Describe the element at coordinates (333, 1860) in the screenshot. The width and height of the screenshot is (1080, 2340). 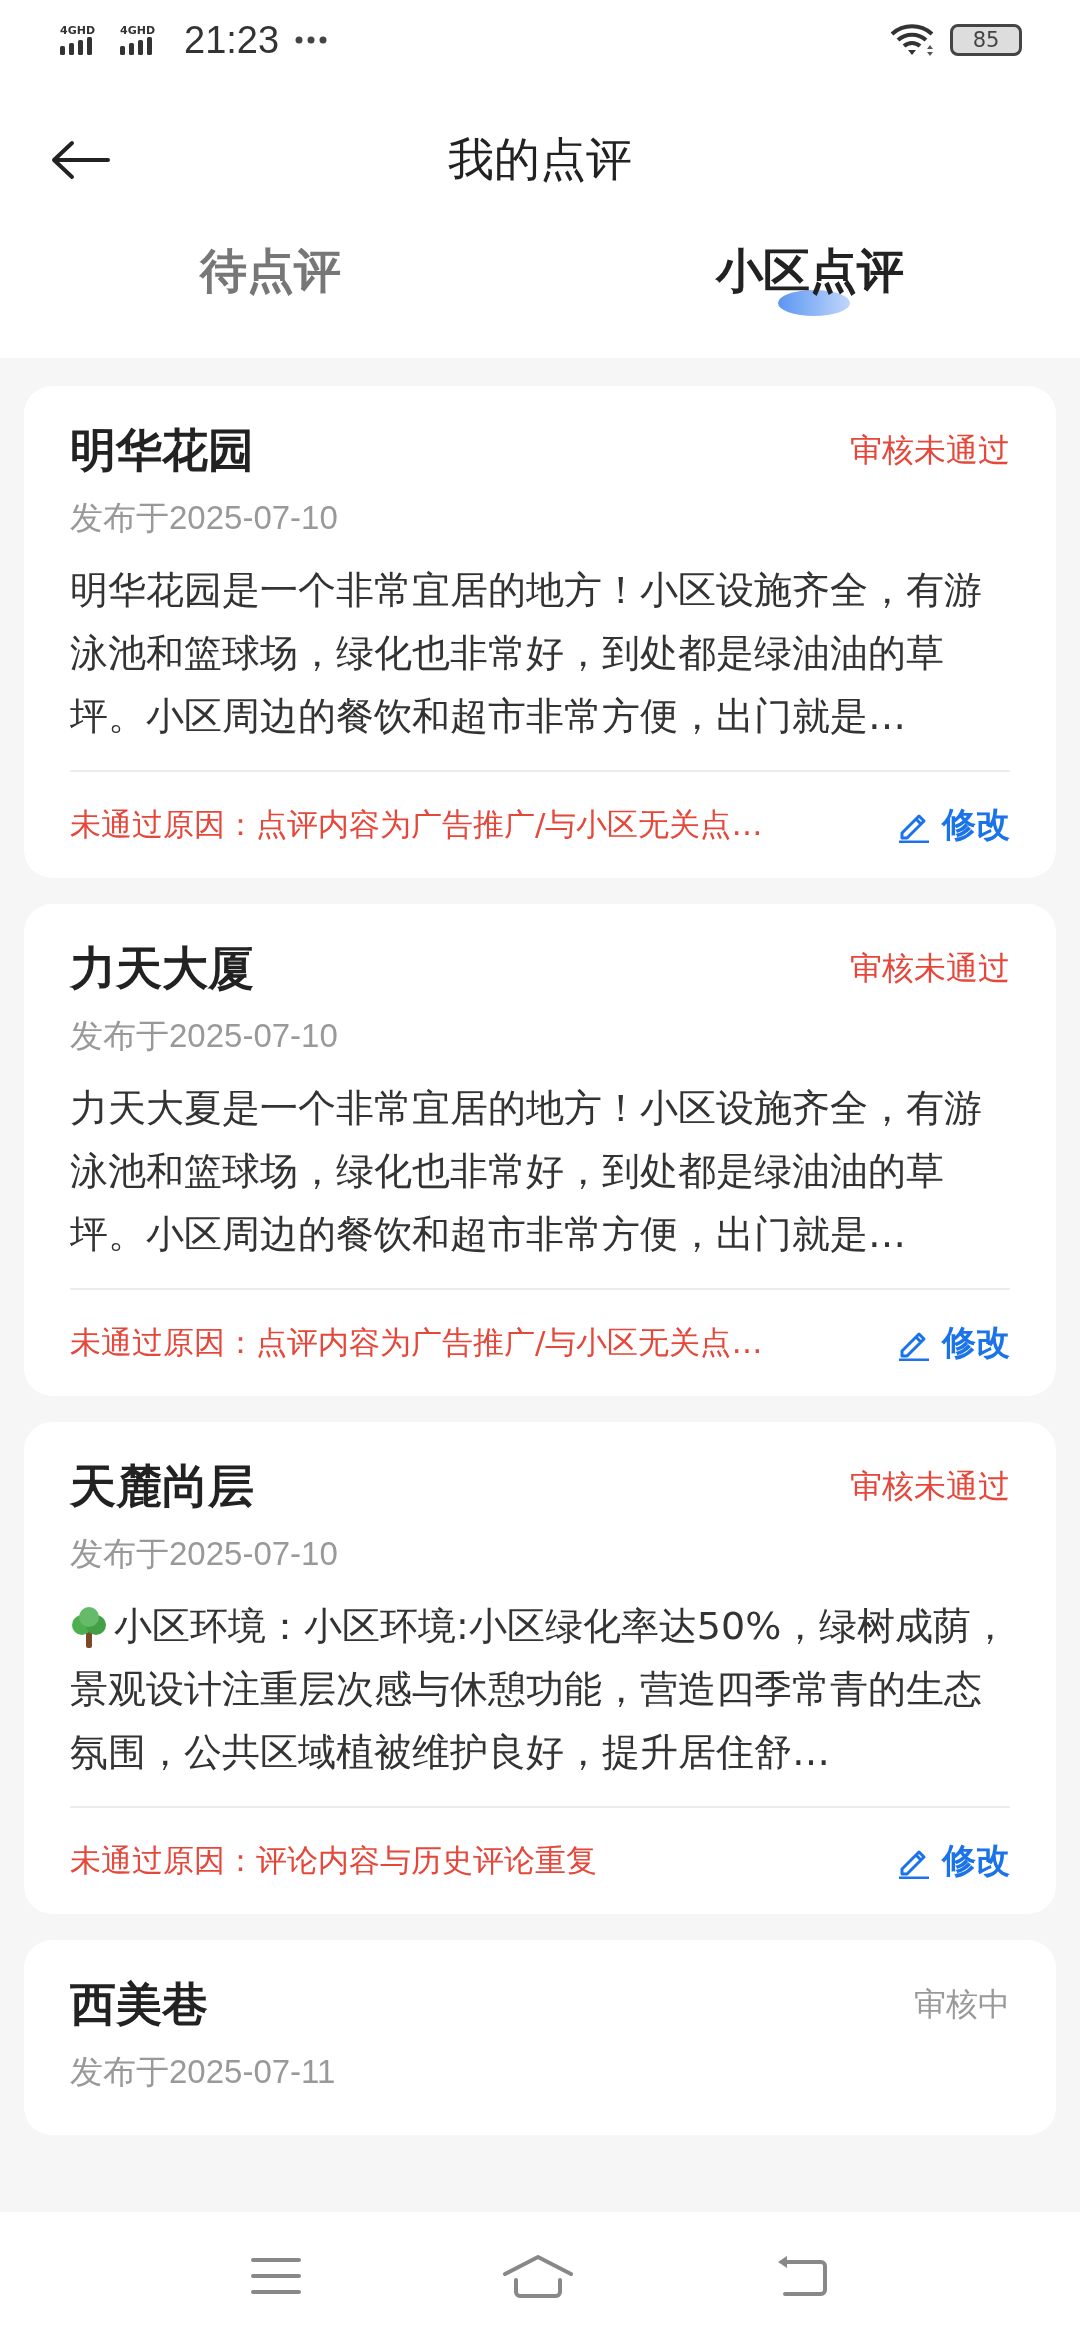
I see `rejection-reason: 未通过原因：评论内容与历史评论重复` at that location.